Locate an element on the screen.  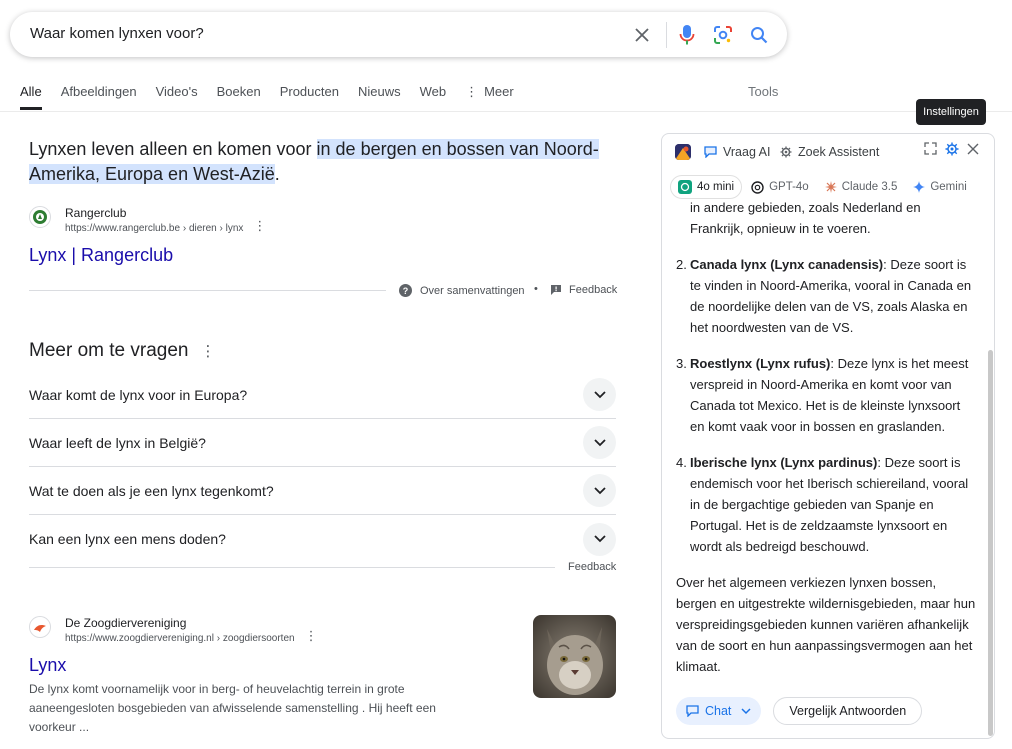
chat-icon is located at coordinates (692, 711).